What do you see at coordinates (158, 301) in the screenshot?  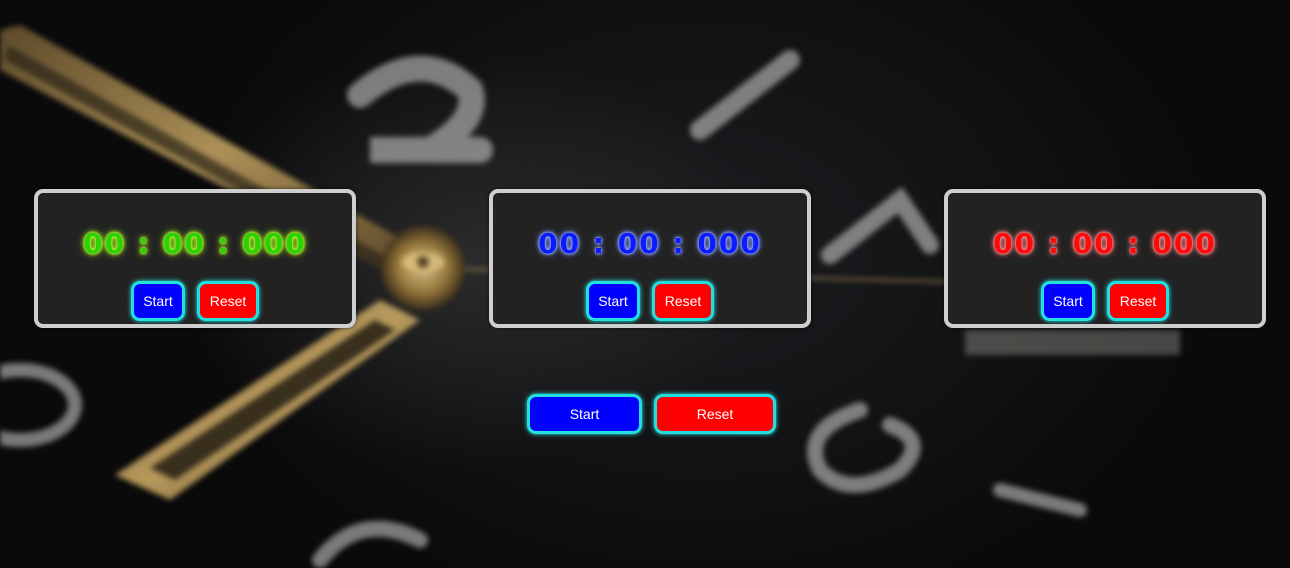 I see `timer-1-start-button: Start` at bounding box center [158, 301].